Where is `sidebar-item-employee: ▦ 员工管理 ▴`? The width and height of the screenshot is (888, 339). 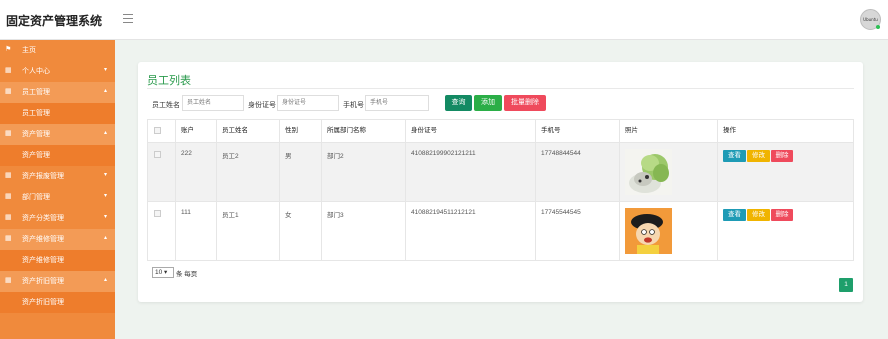 sidebar-item-employee: ▦ 员工管理 ▴ is located at coordinates (57, 92).